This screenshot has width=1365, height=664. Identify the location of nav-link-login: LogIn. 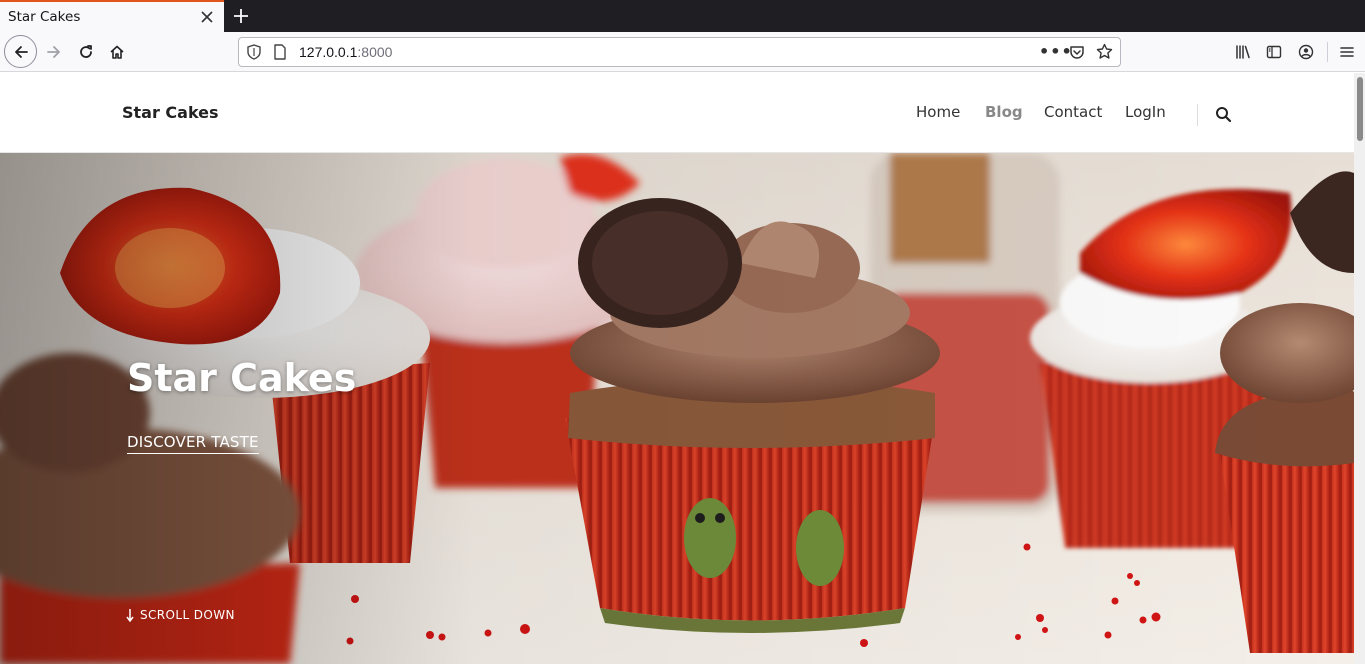
(1145, 112).